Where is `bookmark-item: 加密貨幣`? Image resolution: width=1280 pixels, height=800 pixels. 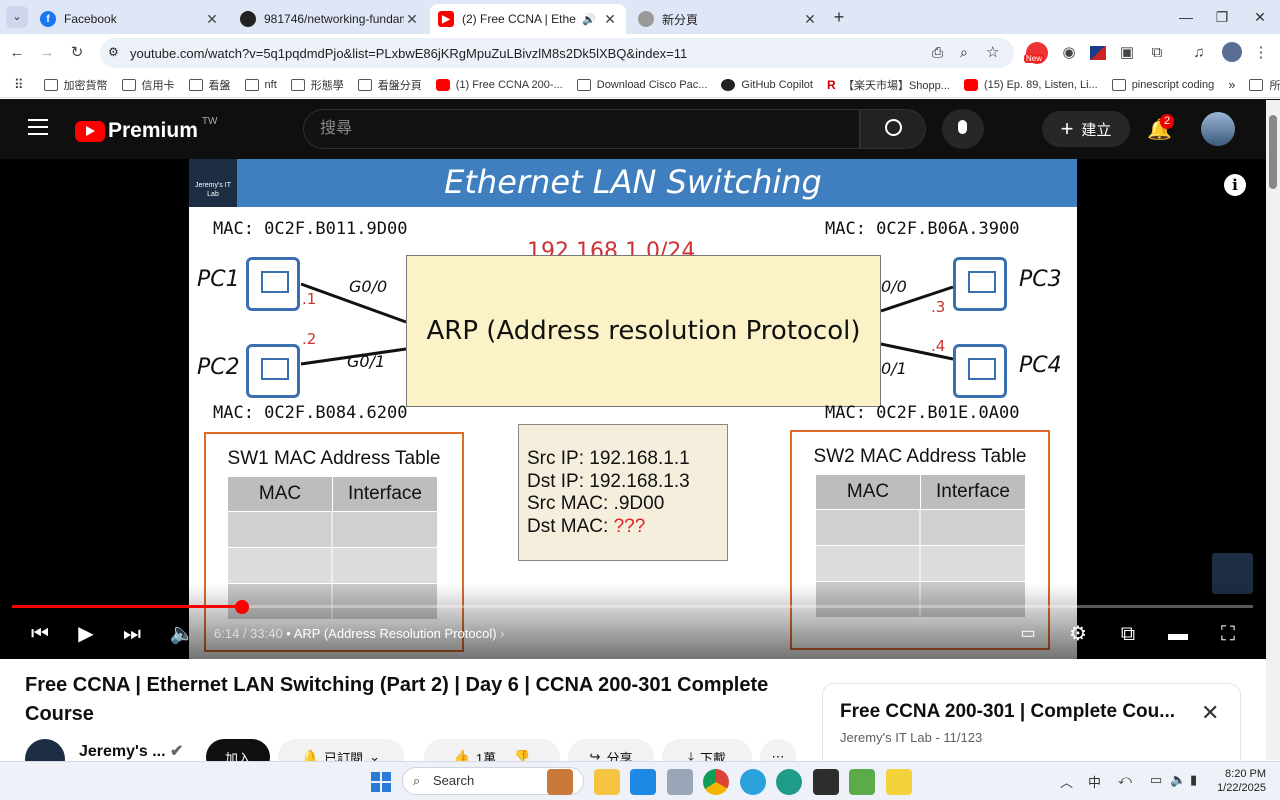
bookmark-item: 加密貨幣 is located at coordinates (75, 85).